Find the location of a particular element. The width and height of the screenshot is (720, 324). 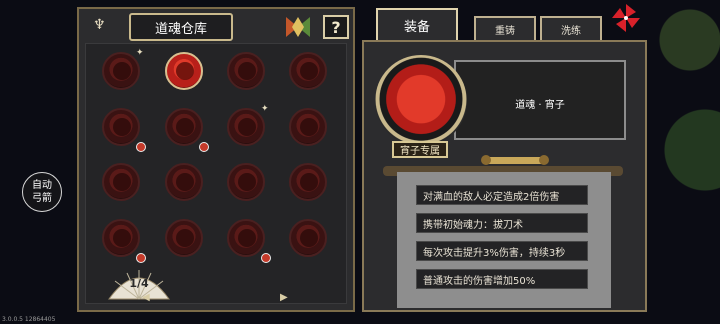

next-page-arrow: ▶ is located at coordinates (284, 297).